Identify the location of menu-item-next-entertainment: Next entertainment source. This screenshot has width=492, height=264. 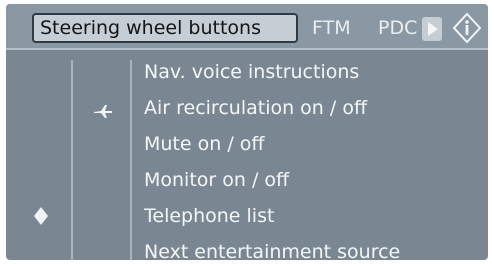
(314, 248).